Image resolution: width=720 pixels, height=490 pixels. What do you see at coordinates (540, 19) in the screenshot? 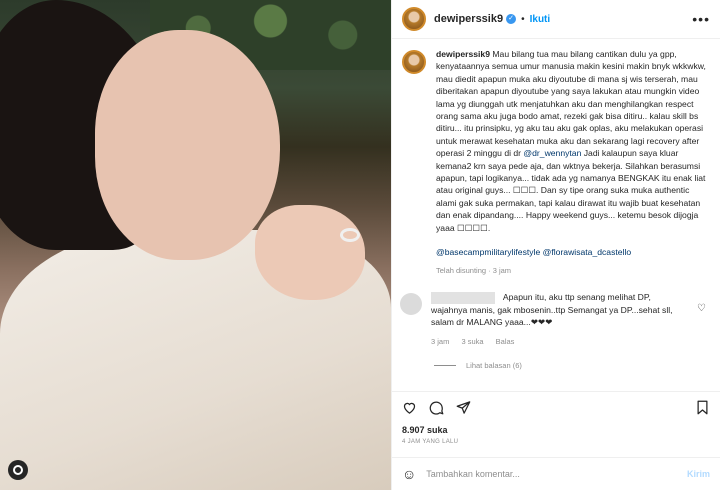
I see `follow-button: Ikuti` at bounding box center [540, 19].